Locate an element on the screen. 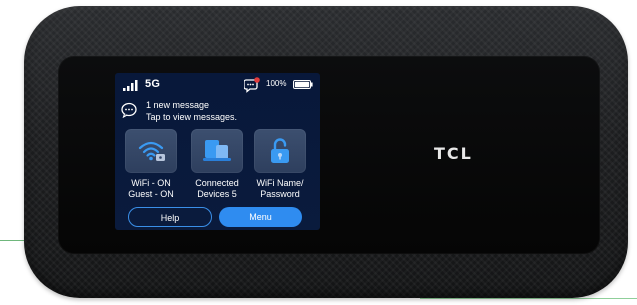 The width and height of the screenshot is (637, 305). message-status-icon is located at coordinates (252, 85).